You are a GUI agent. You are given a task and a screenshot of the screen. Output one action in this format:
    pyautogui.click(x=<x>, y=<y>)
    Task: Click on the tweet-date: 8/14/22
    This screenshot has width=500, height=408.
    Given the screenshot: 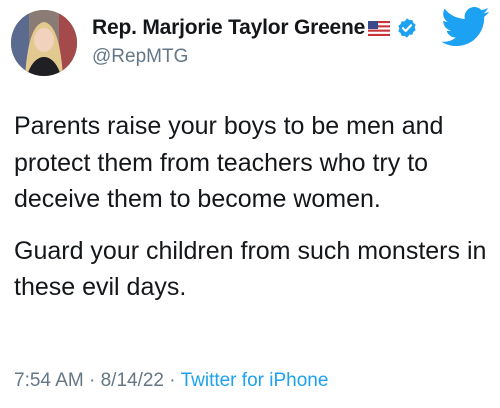 What is the action you would take?
    pyautogui.click(x=132, y=380)
    